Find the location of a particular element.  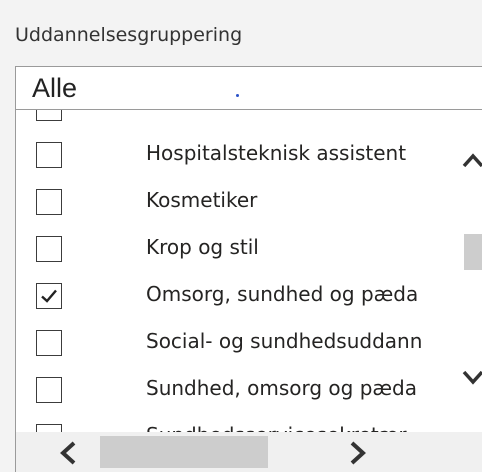

filter-dropdown: Alle is located at coordinates (248, 88).